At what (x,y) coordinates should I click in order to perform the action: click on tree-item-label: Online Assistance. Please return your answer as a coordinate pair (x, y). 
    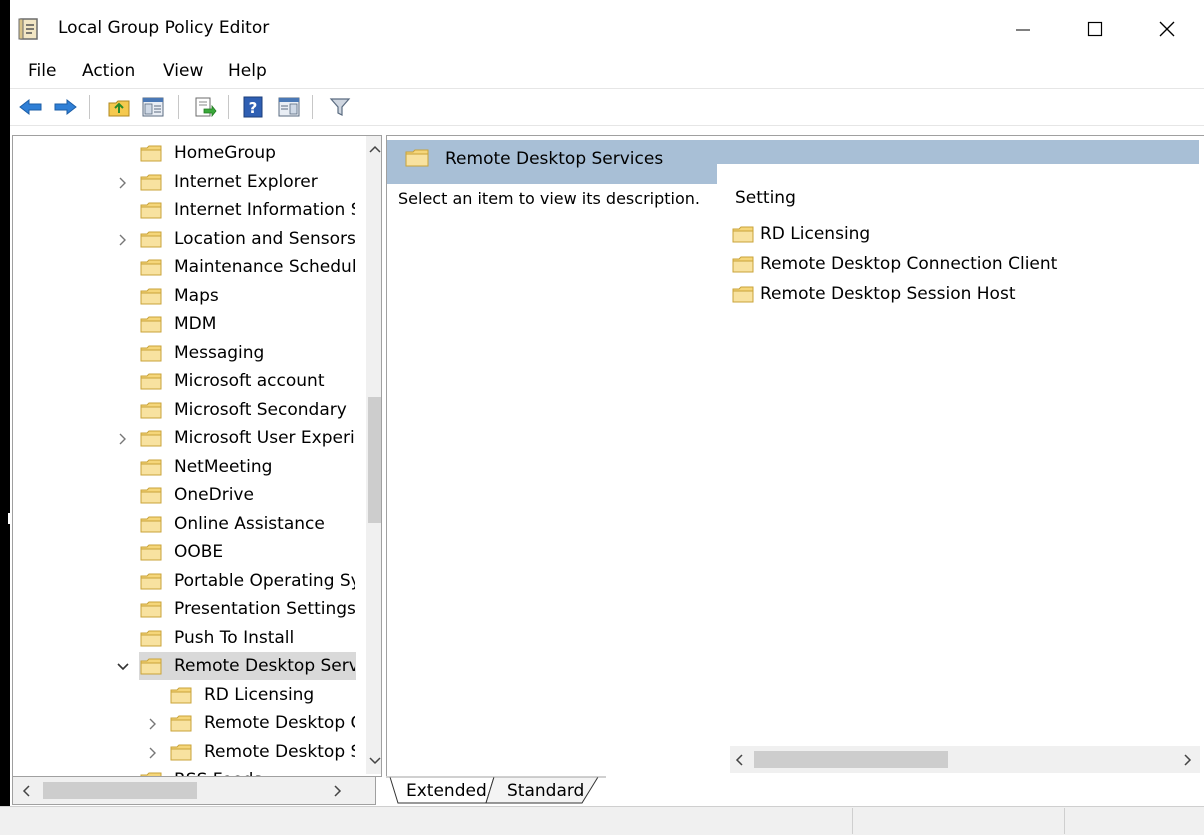
    Looking at the image, I should click on (249, 523).